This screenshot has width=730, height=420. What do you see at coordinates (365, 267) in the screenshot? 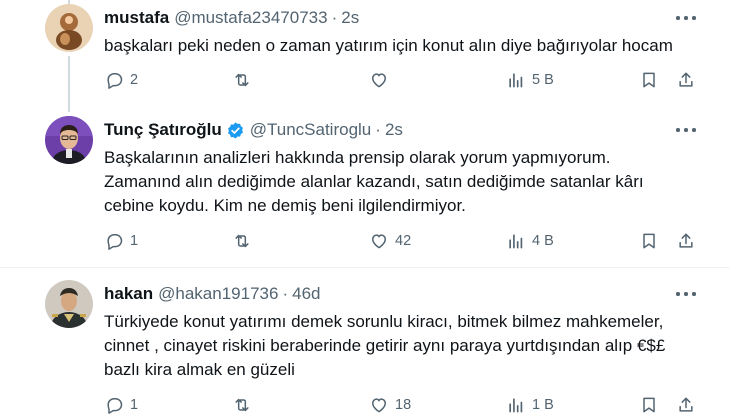
I see `tweet-divider` at bounding box center [365, 267].